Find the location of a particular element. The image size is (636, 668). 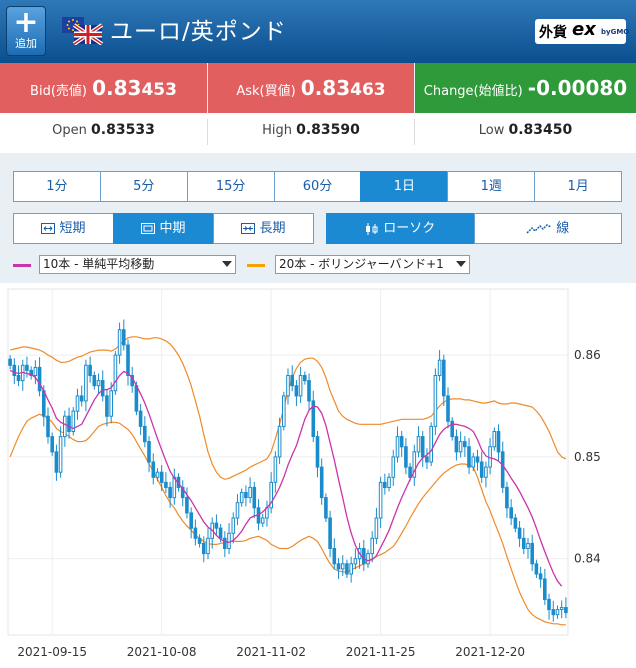

tab-timeframe-1min: 1分 is located at coordinates (56, 186).